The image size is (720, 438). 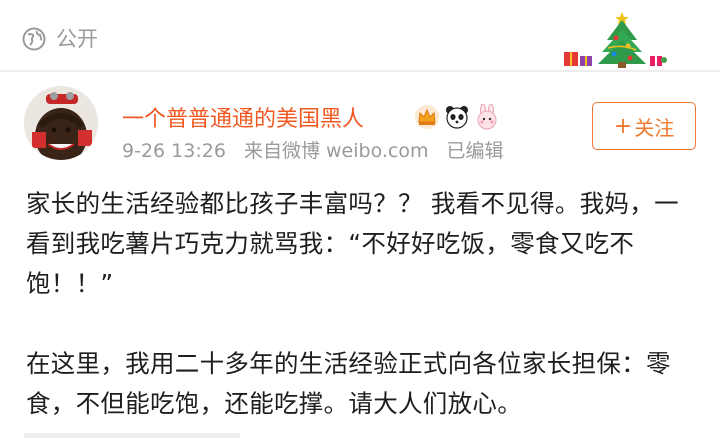 What do you see at coordinates (34, 39) in the screenshot?
I see `globe-icon` at bounding box center [34, 39].